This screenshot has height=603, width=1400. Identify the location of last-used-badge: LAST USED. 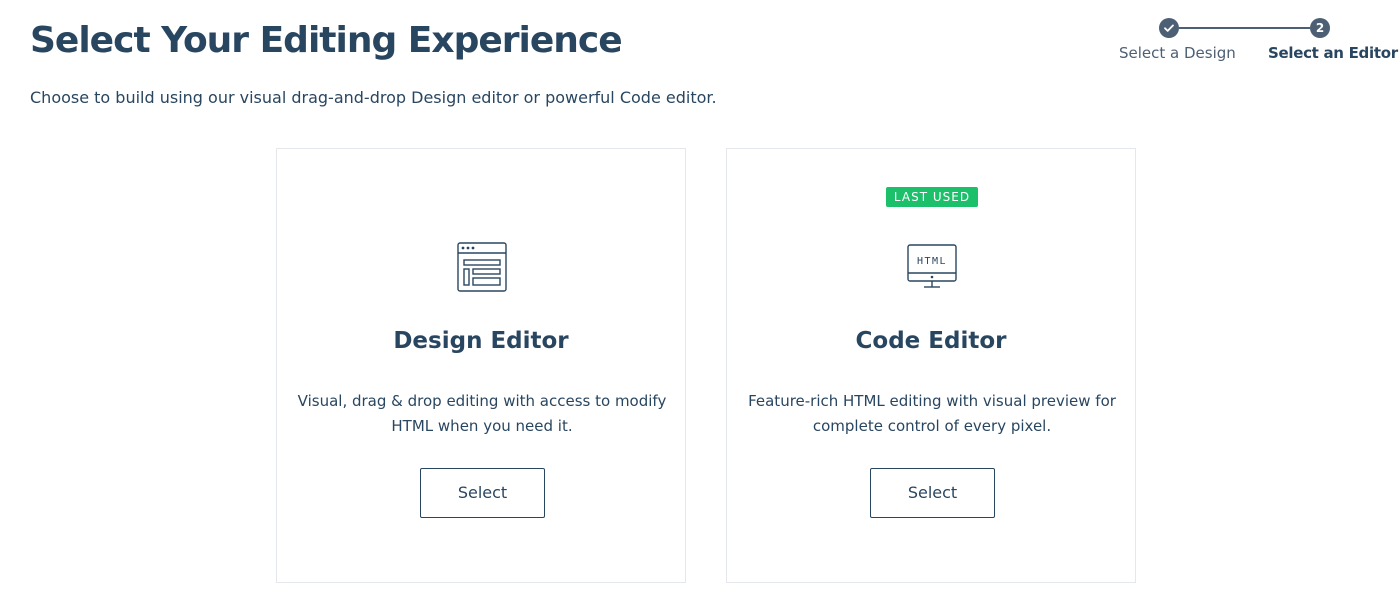
(932, 197).